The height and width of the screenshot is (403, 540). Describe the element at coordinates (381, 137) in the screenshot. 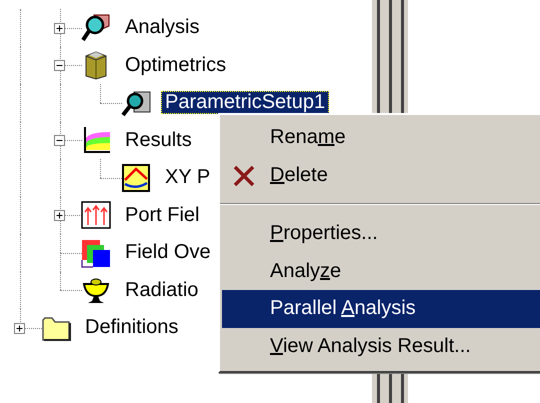

I see `menu-item: Rename` at that location.